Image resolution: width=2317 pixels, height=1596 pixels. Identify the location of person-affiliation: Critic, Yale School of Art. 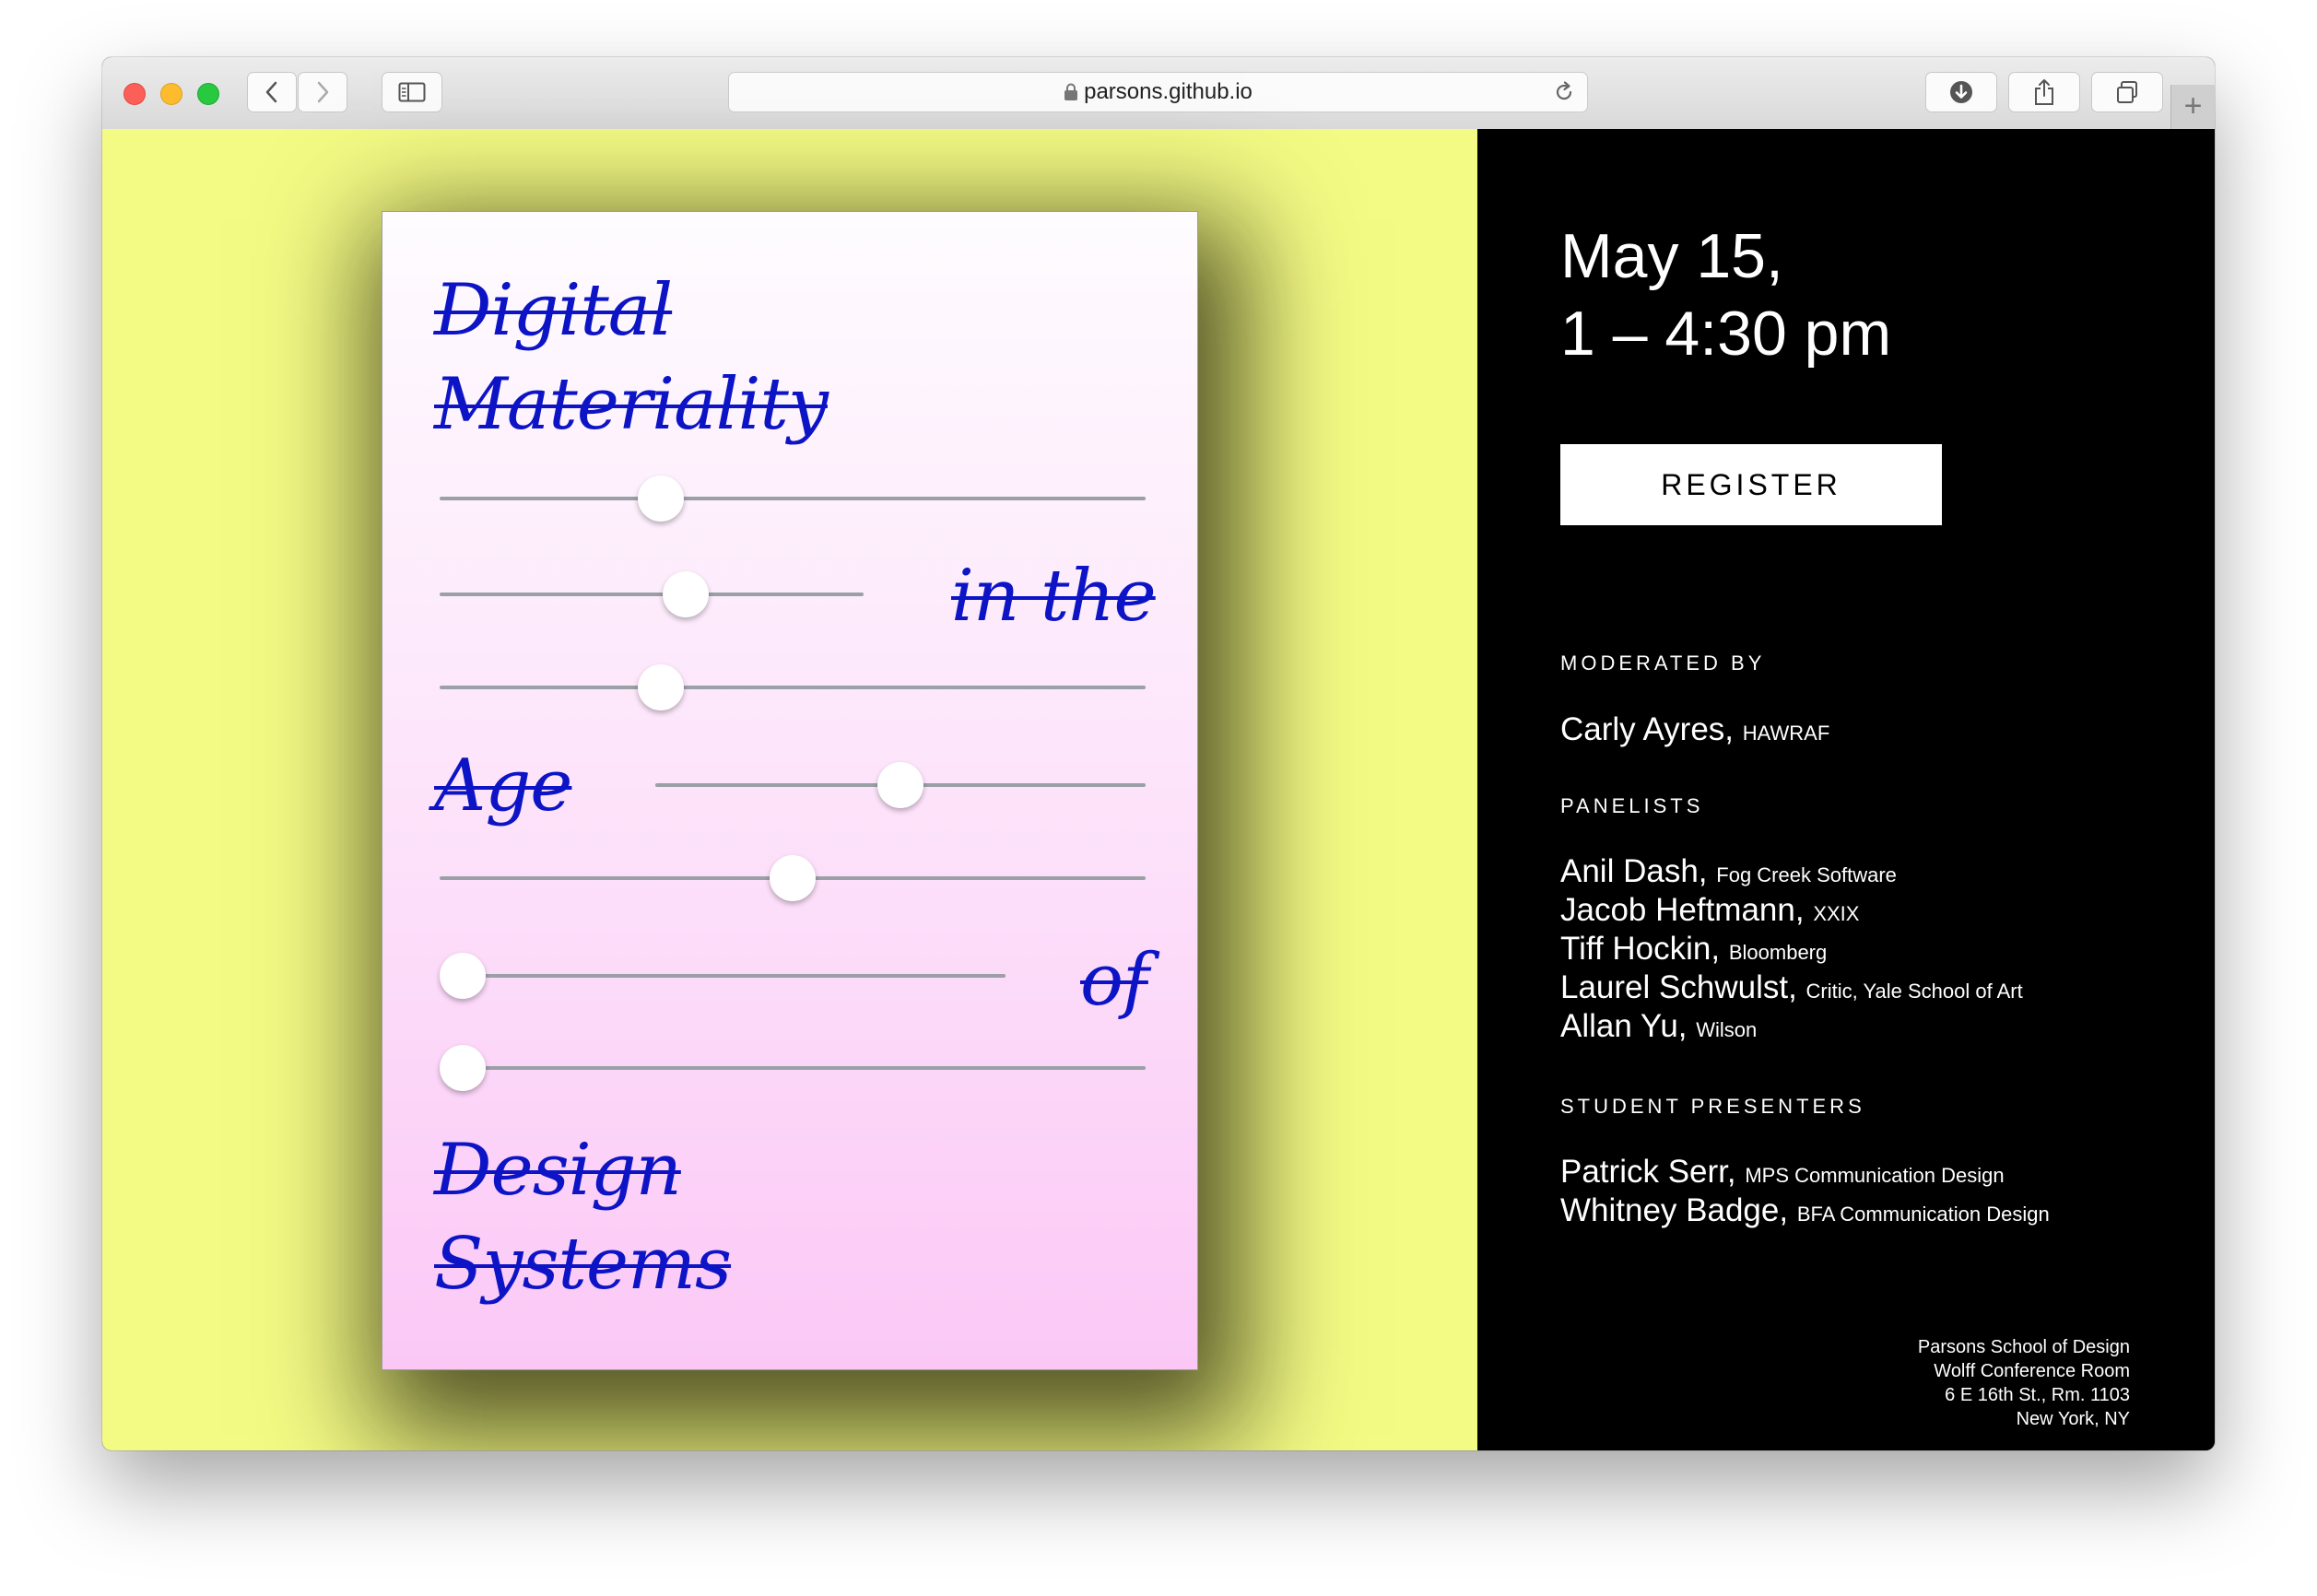
(1914, 992).